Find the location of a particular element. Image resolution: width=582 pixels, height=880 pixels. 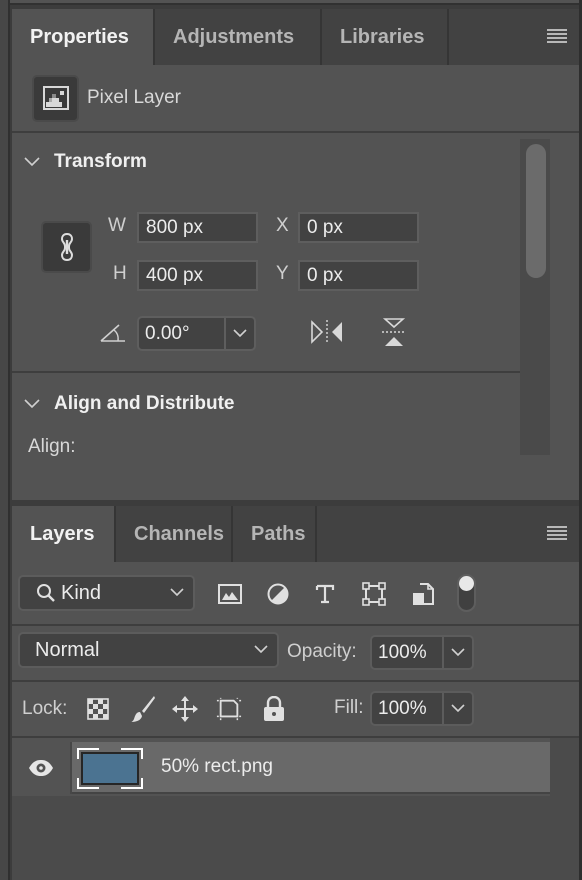

angle-dropdown is located at coordinates (240, 333).